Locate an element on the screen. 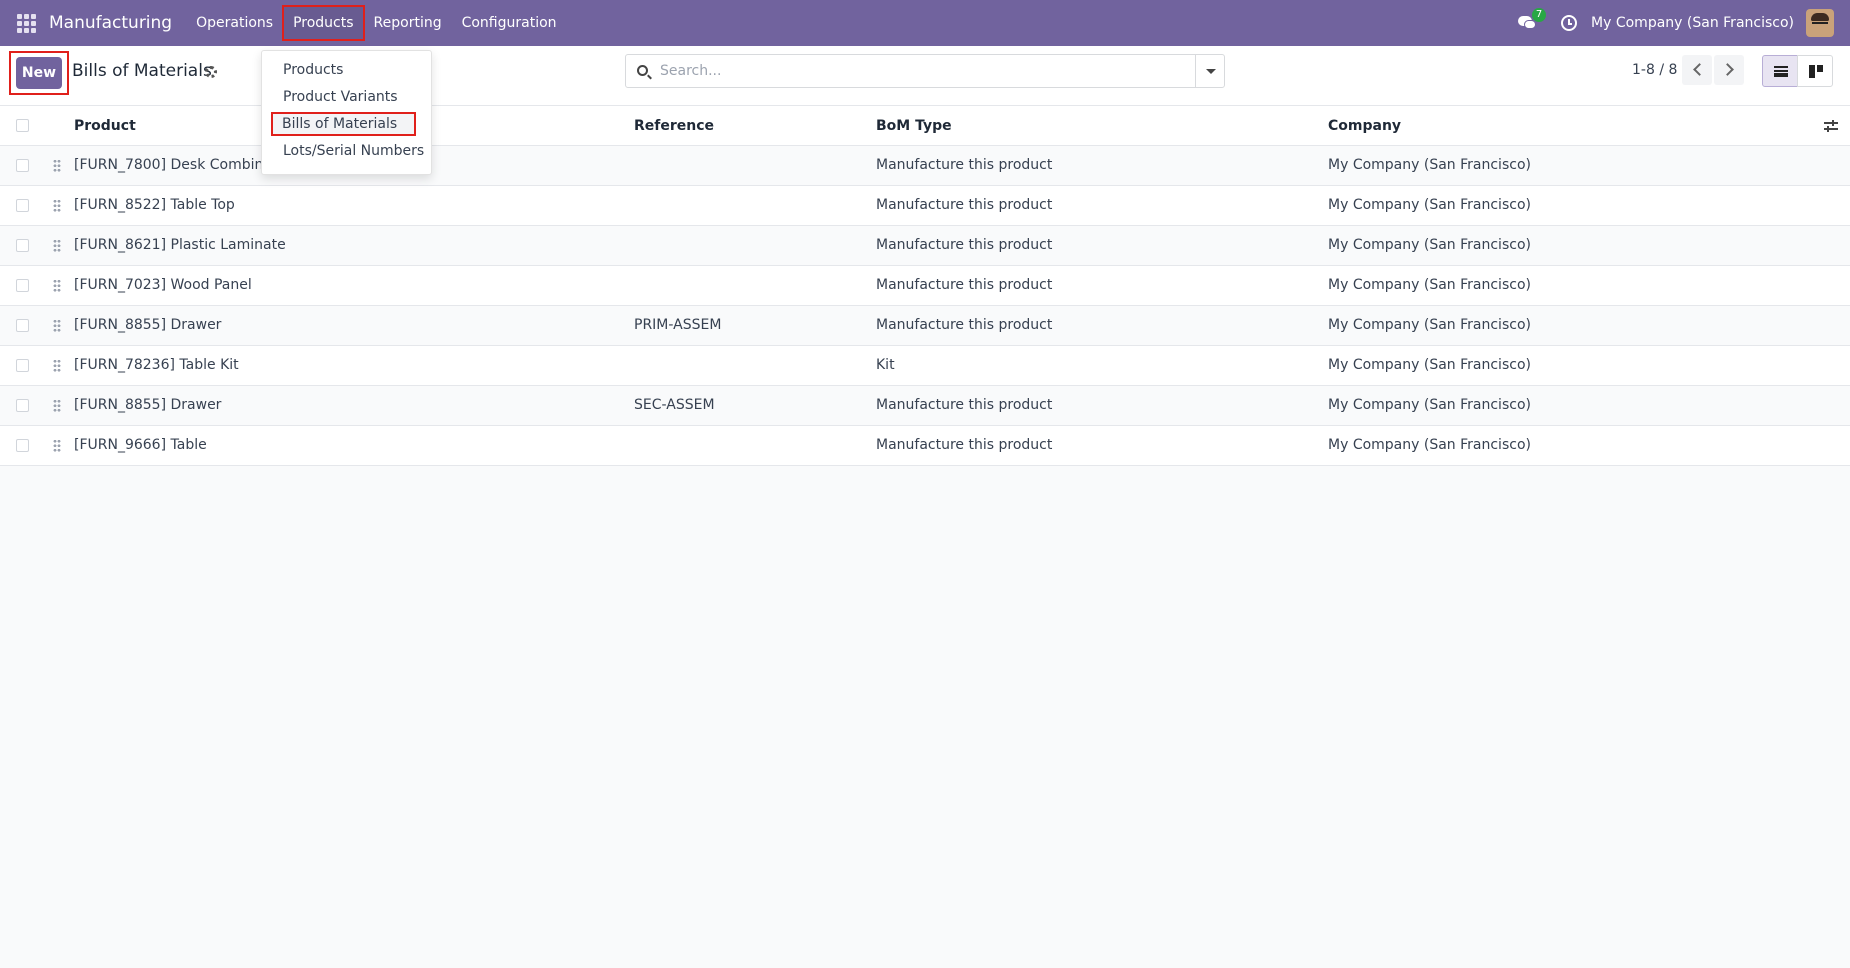 This screenshot has width=1850, height=968. column-header-company: Company is located at coordinates (1364, 126).